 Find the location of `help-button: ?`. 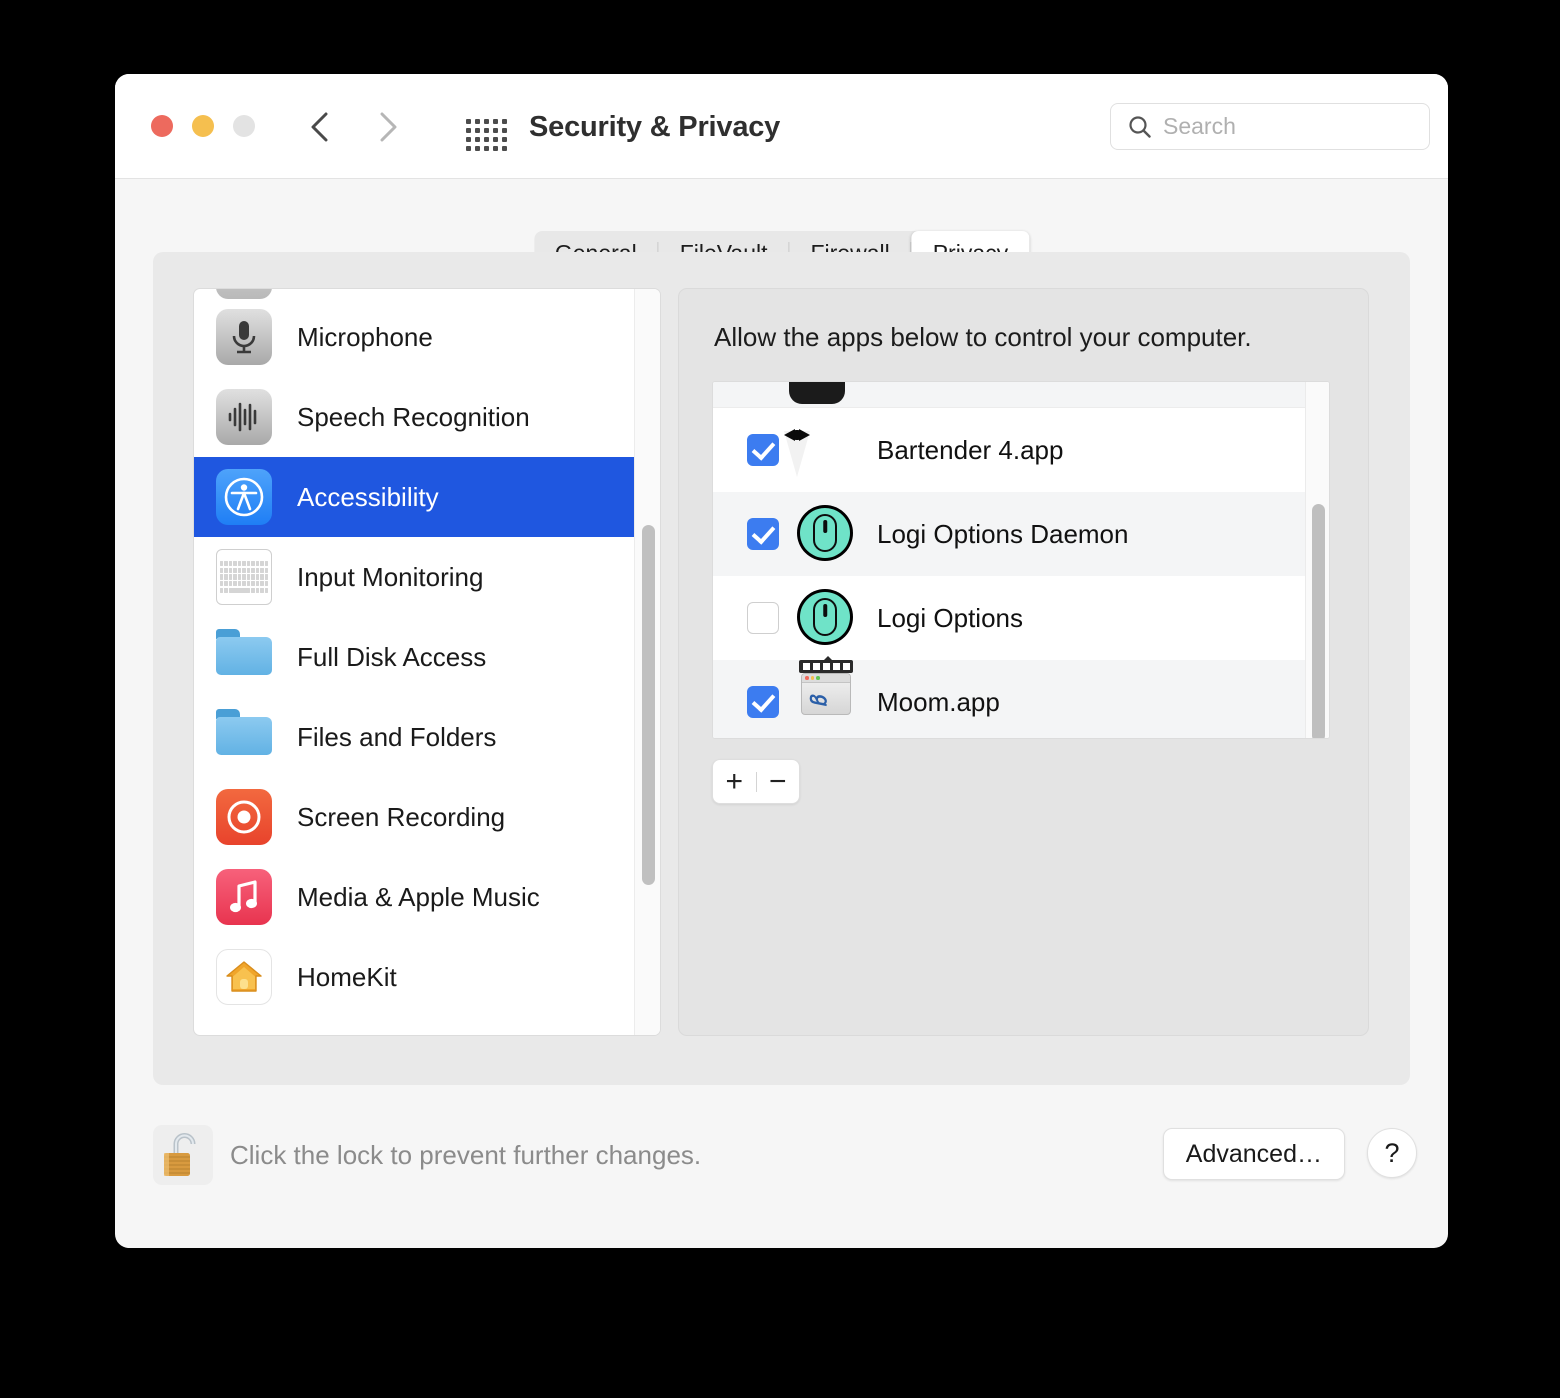

help-button: ? is located at coordinates (1392, 1153).